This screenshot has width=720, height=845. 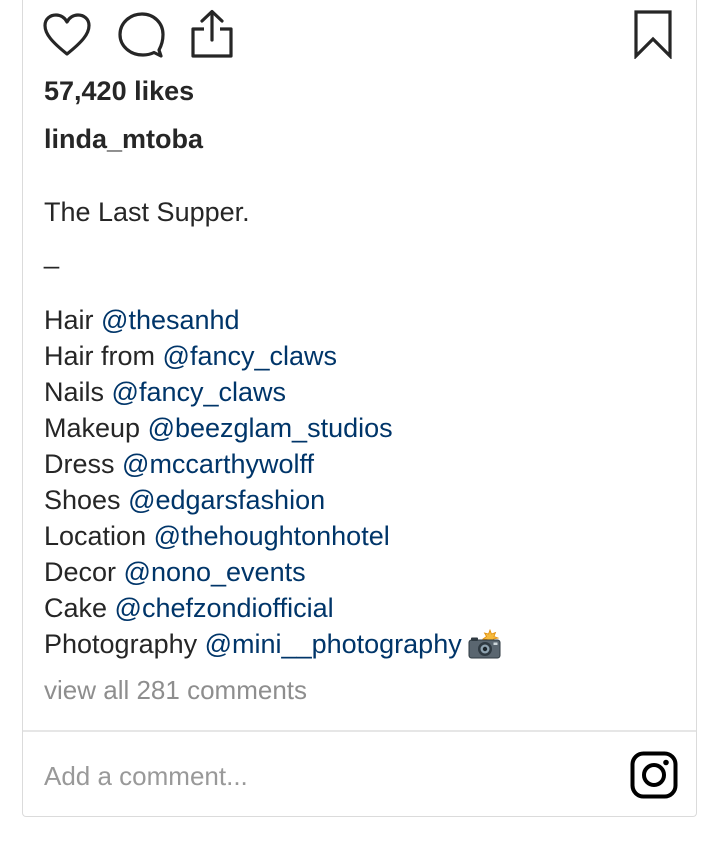 What do you see at coordinates (333, 644) in the screenshot?
I see `mention-link: @mini__photography` at bounding box center [333, 644].